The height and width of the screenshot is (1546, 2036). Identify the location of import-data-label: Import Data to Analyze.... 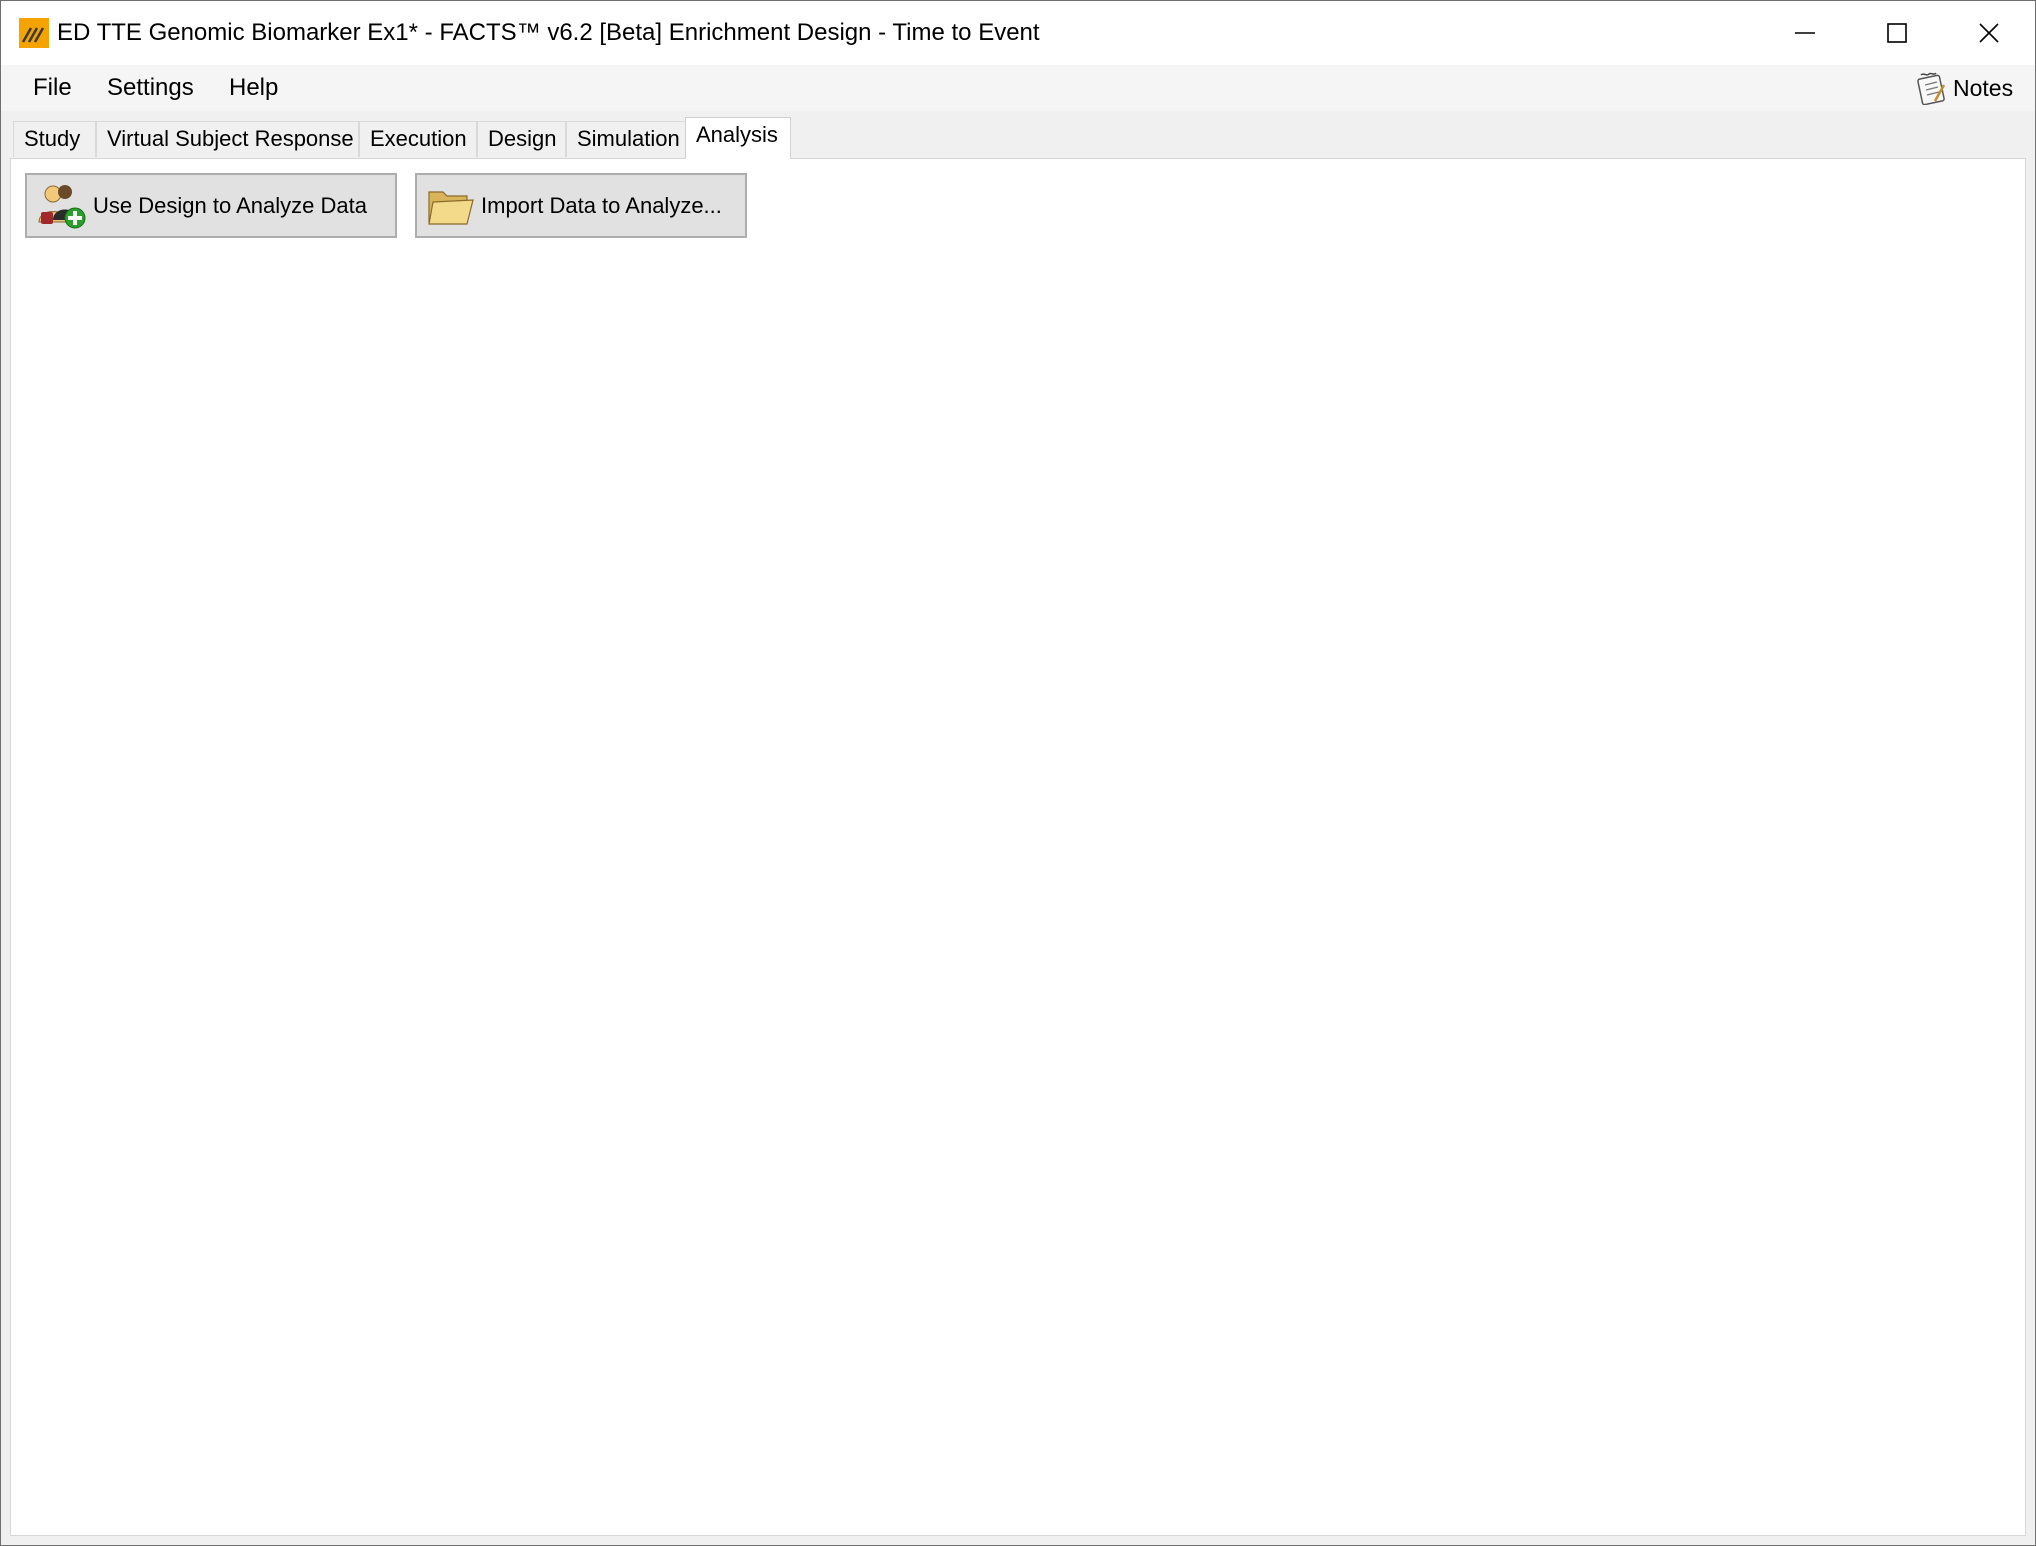
(601, 205).